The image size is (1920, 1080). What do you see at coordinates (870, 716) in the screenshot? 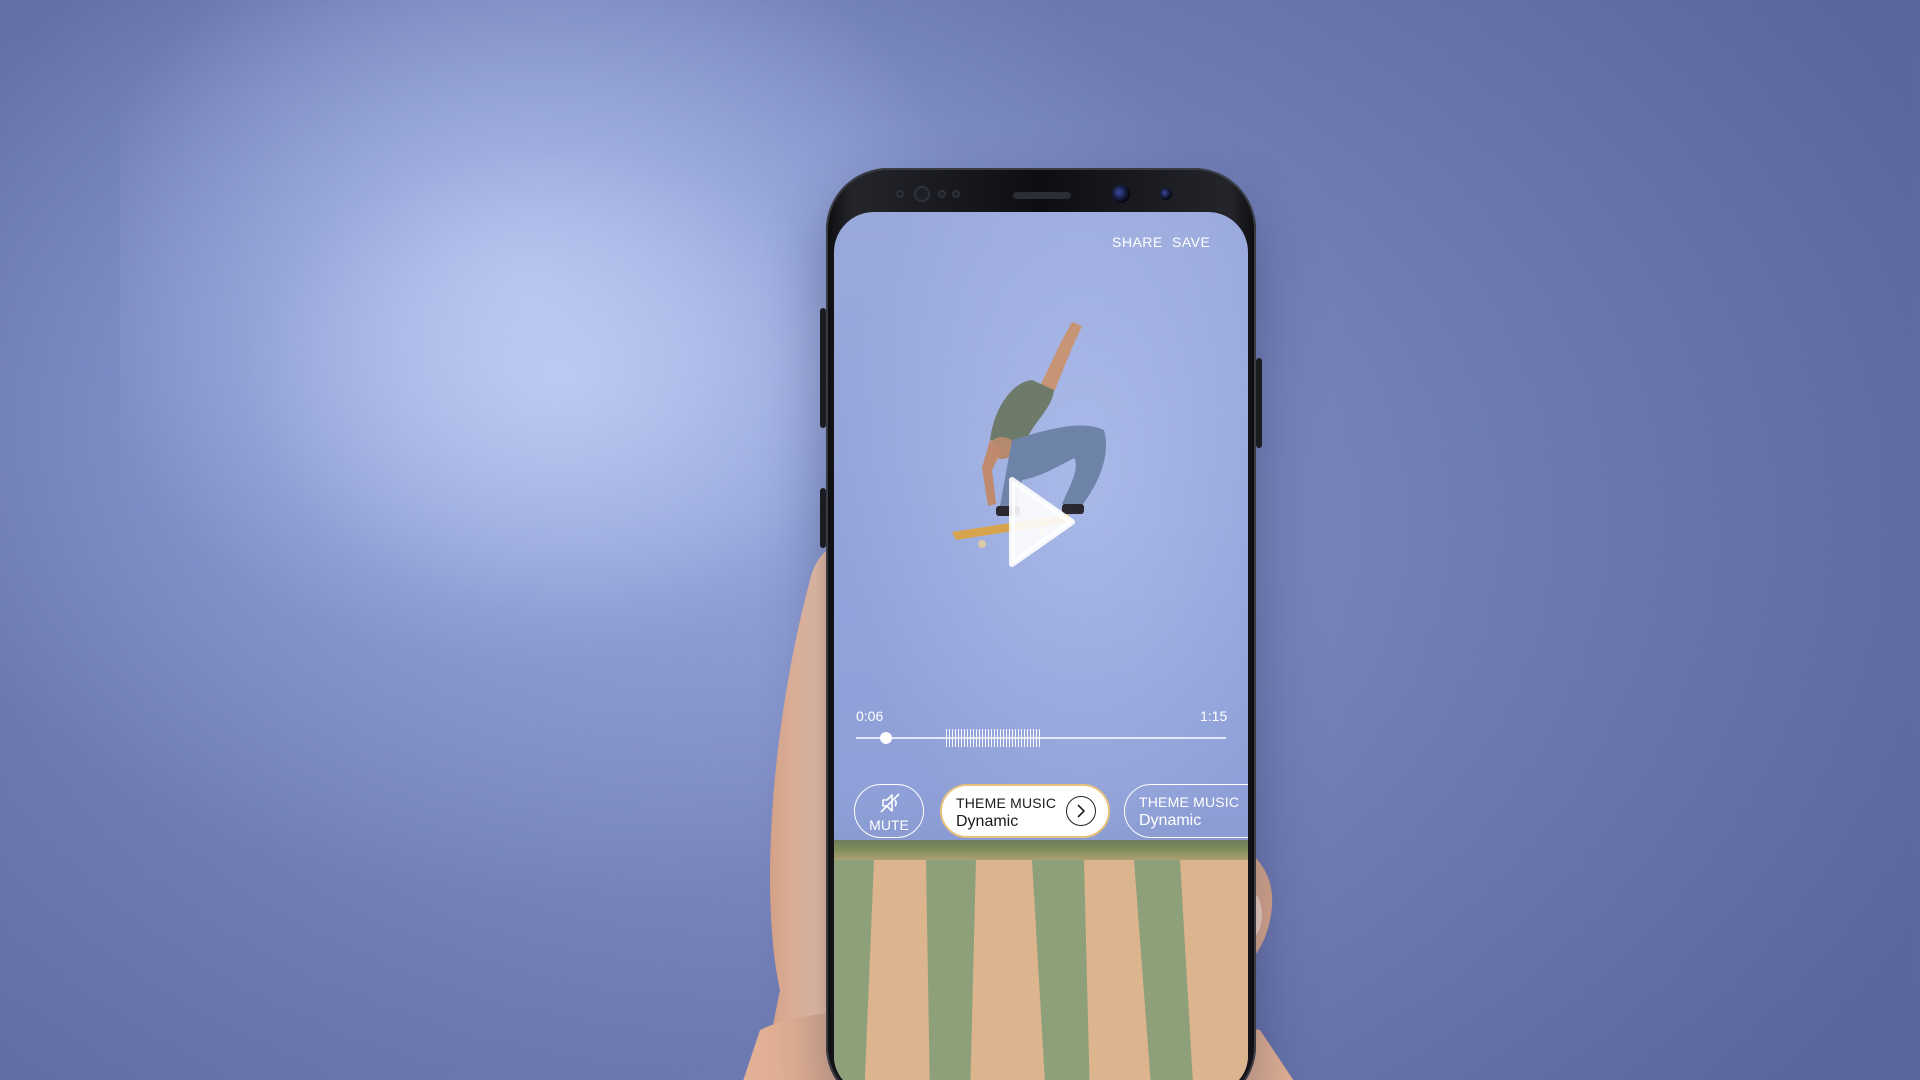
I see `current-time: 0:06` at bounding box center [870, 716].